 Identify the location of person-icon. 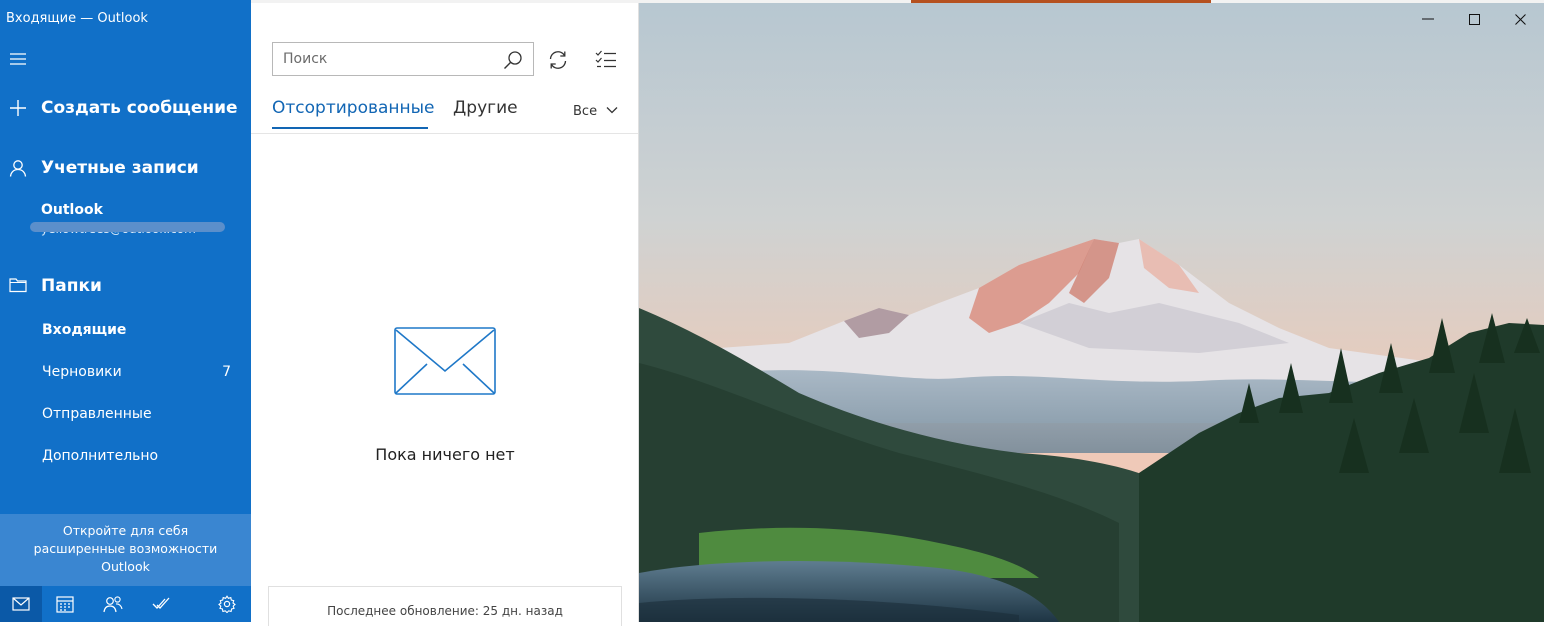
(18, 168).